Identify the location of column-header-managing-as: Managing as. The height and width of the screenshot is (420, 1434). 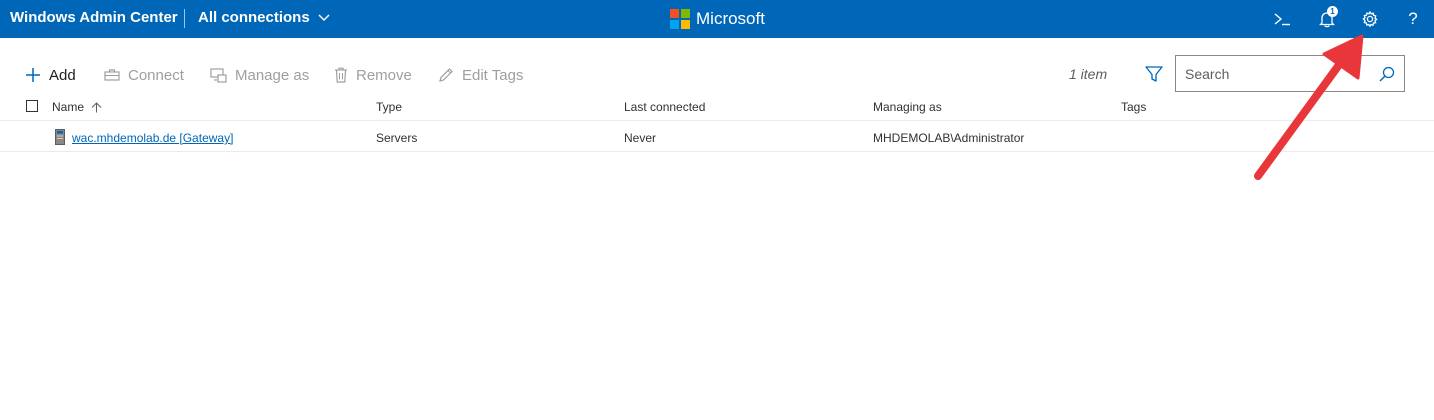
(907, 107).